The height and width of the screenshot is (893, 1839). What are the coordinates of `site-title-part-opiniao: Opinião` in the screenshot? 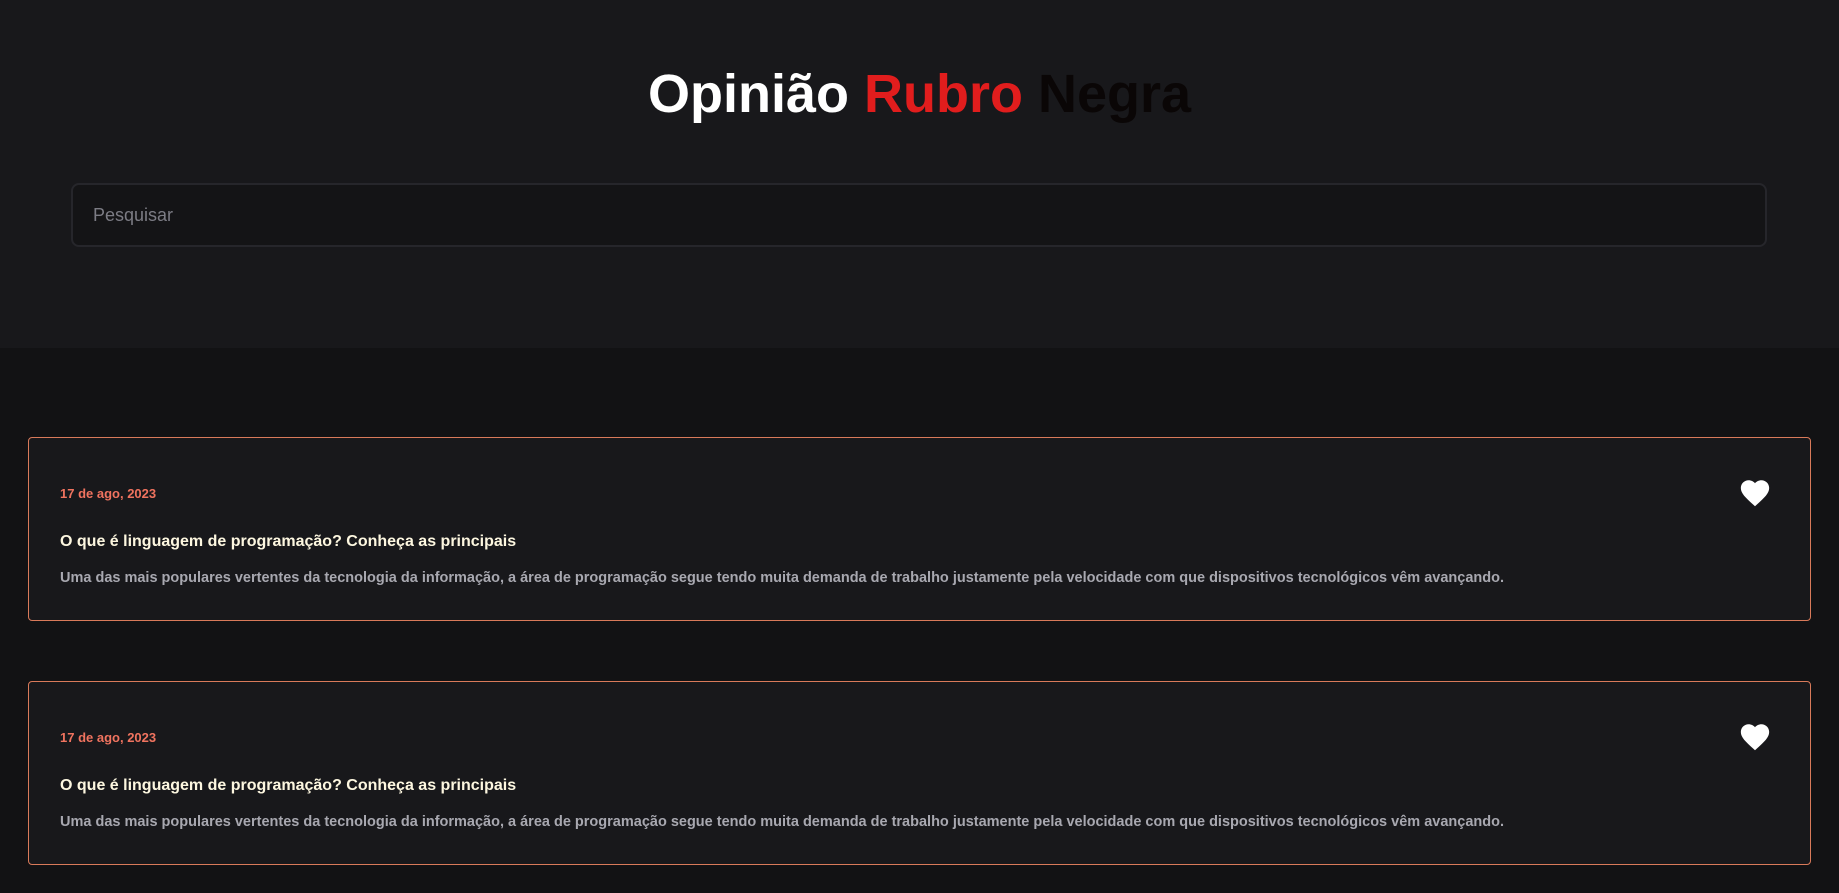 It's located at (748, 94).